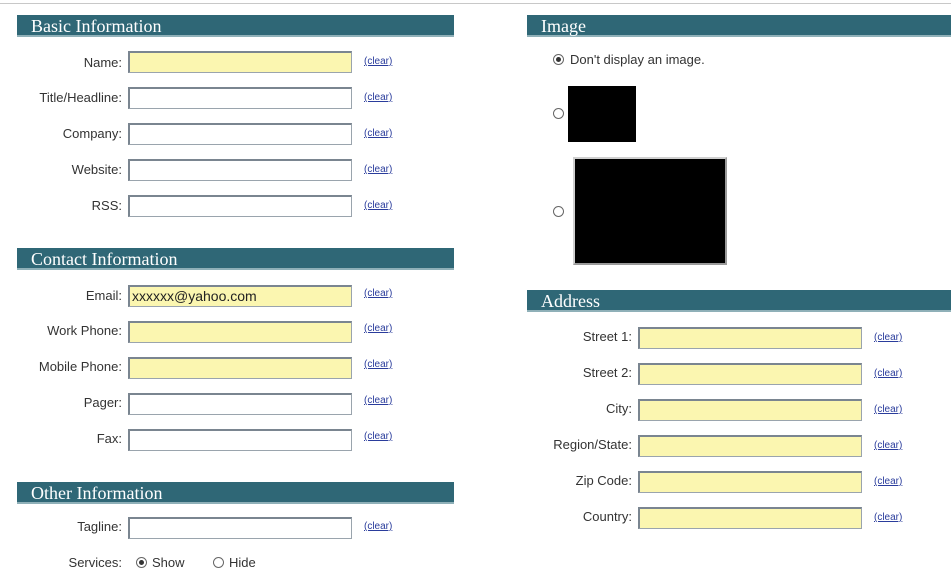 The width and height of the screenshot is (951, 573). Describe the element at coordinates (109, 438) in the screenshot. I see `fax-label: Fax:` at that location.